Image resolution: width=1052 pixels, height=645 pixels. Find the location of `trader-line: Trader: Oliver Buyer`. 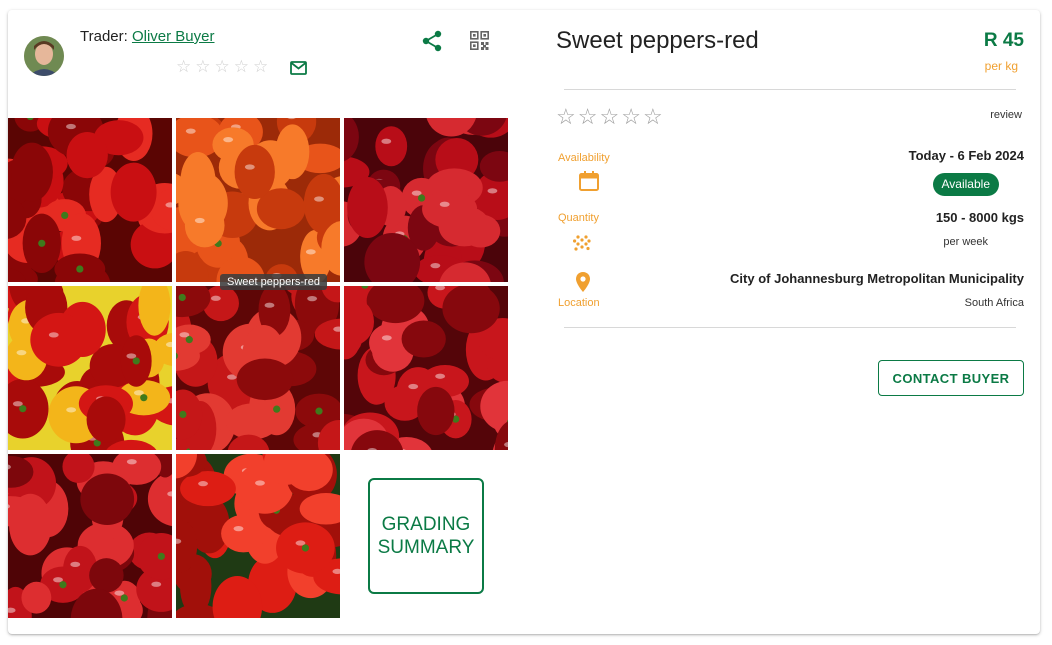

trader-line: Trader: Oliver Buyer is located at coordinates (147, 36).